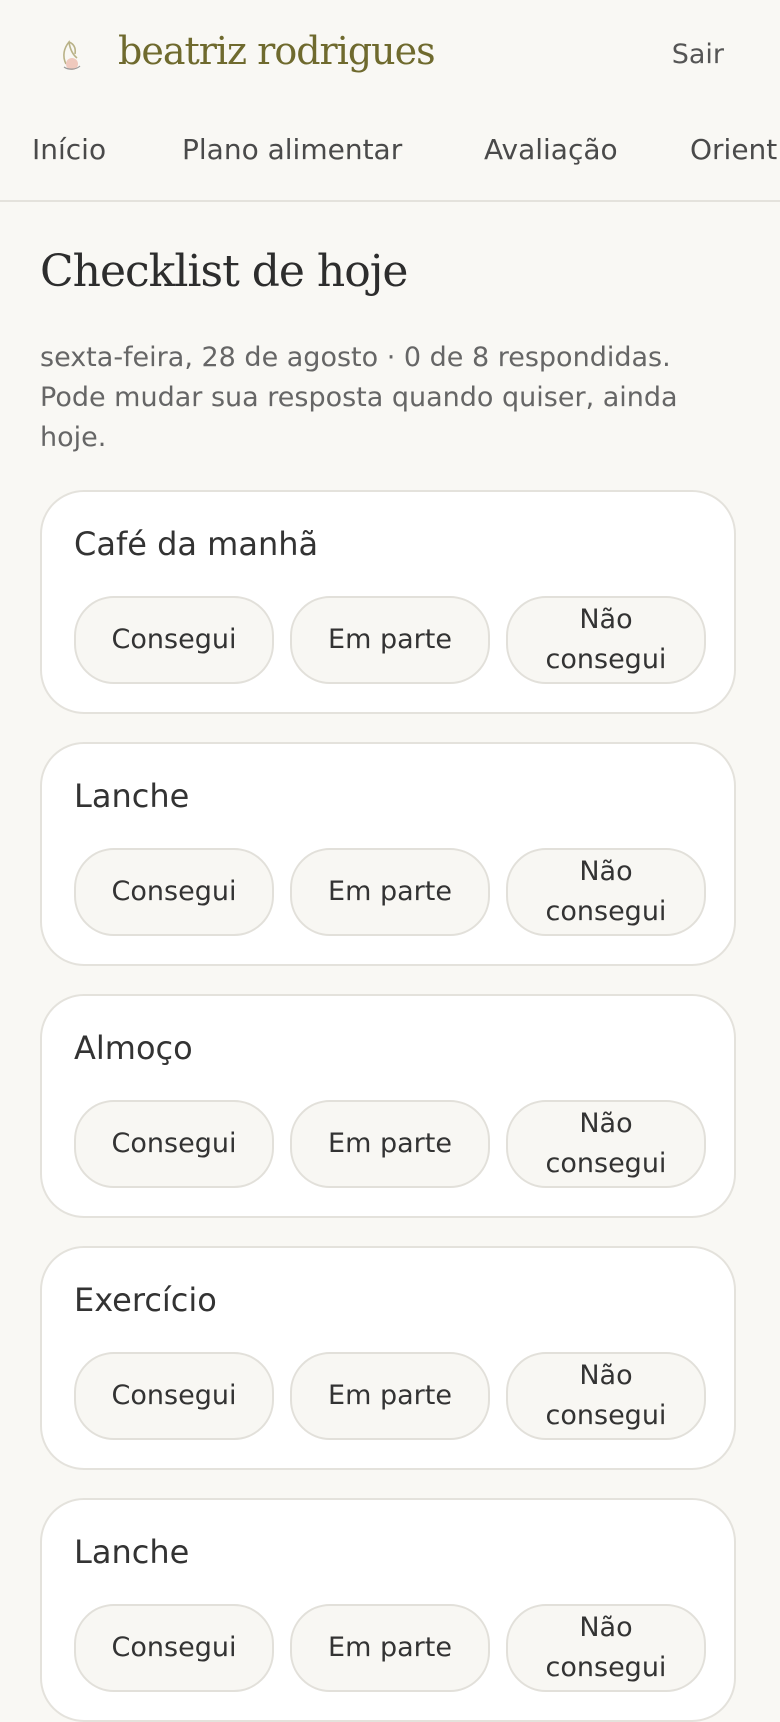 This screenshot has width=780, height=1722. What do you see at coordinates (277, 51) in the screenshot?
I see `brand-name: beatriz rodrigues` at bounding box center [277, 51].